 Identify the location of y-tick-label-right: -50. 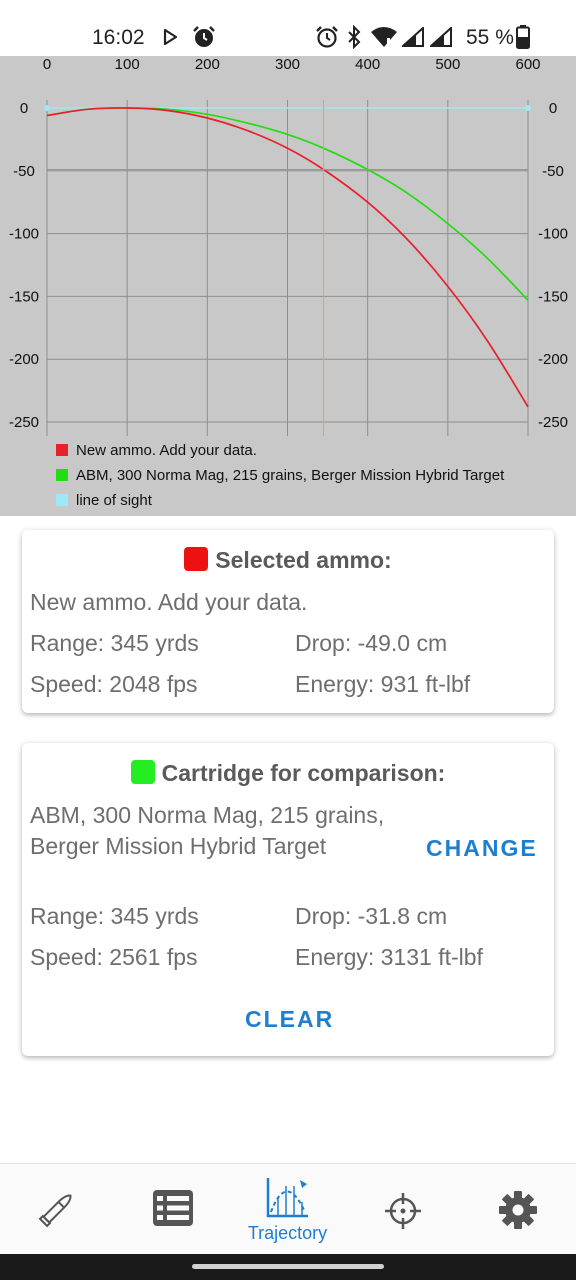
(553, 171).